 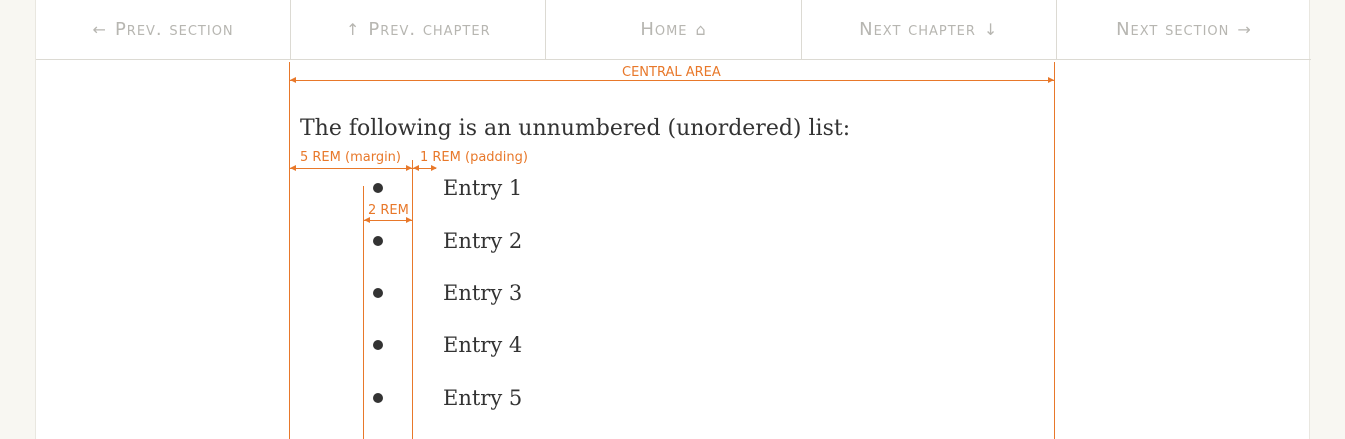 What do you see at coordinates (1054, 250) in the screenshot?
I see `central-area-right-guide` at bounding box center [1054, 250].